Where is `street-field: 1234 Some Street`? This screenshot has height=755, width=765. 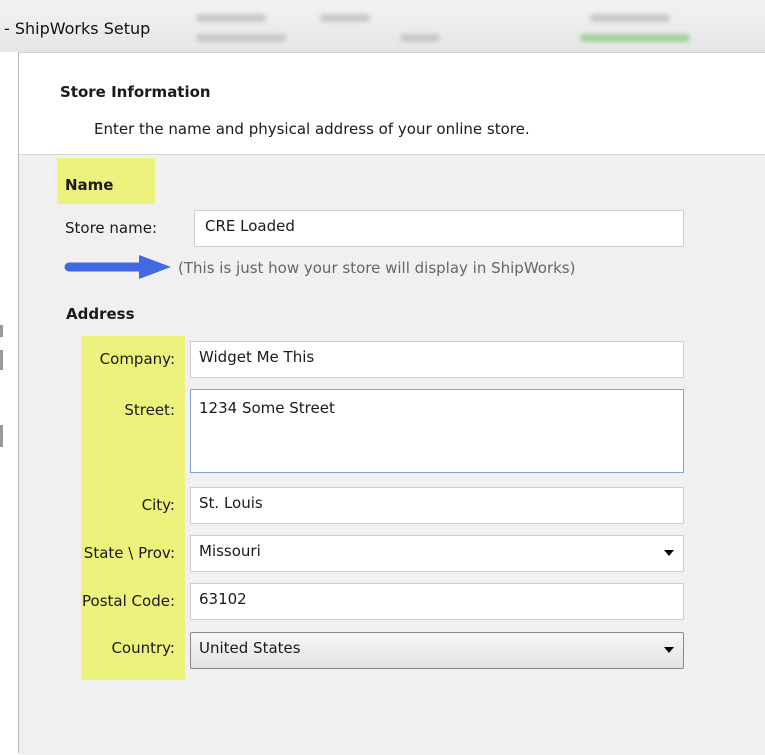
street-field: 1234 Some Street is located at coordinates (437, 431).